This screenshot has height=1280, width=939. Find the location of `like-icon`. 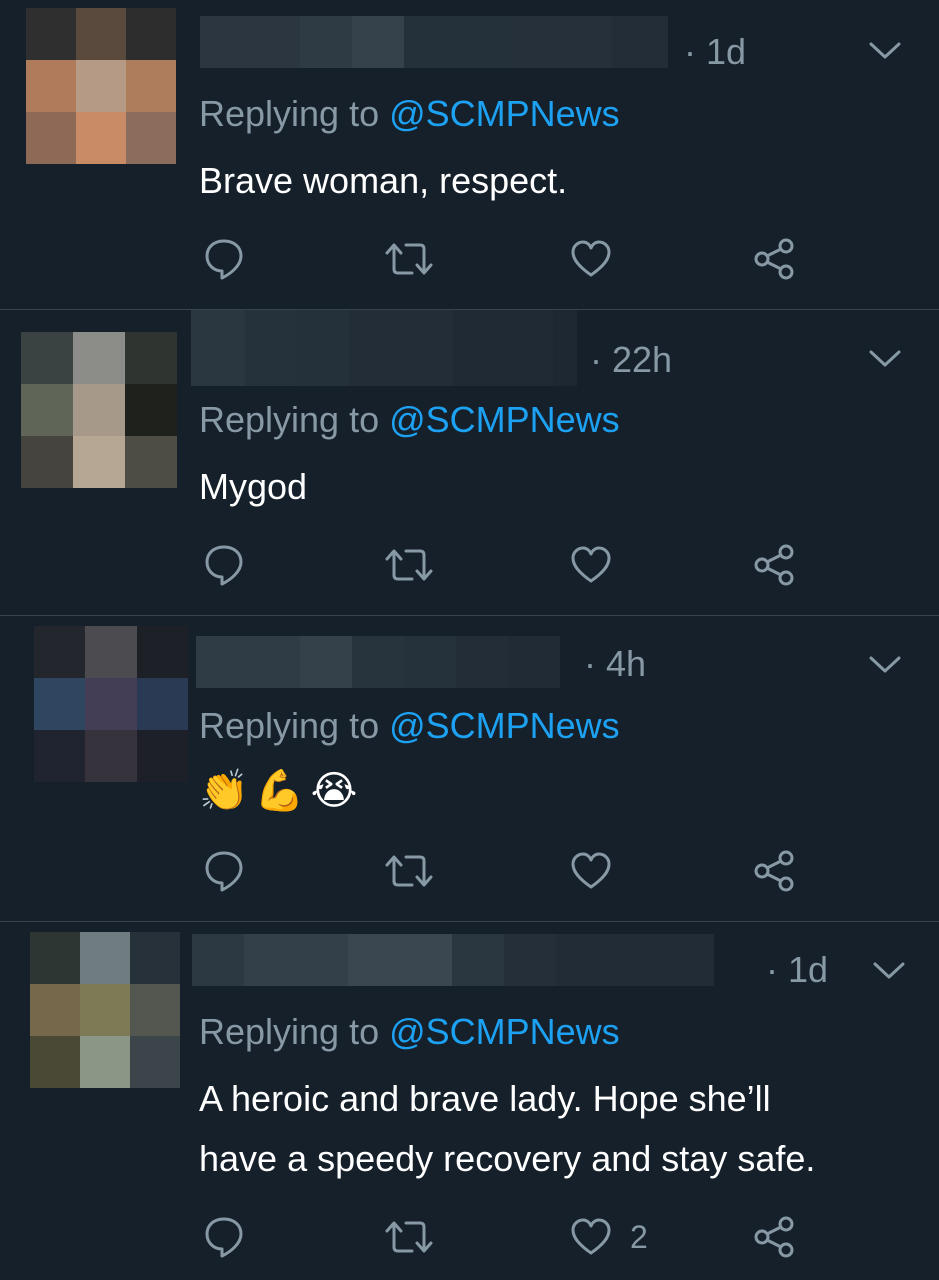

like-icon is located at coordinates (591, 870).